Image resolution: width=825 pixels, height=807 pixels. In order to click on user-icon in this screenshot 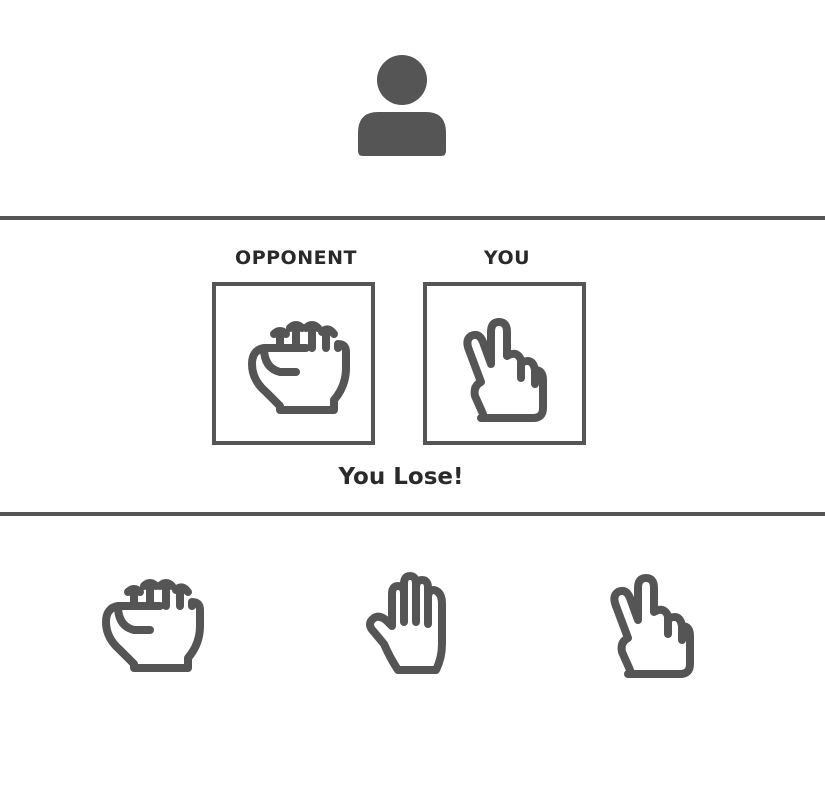, I will do `click(402, 105)`.